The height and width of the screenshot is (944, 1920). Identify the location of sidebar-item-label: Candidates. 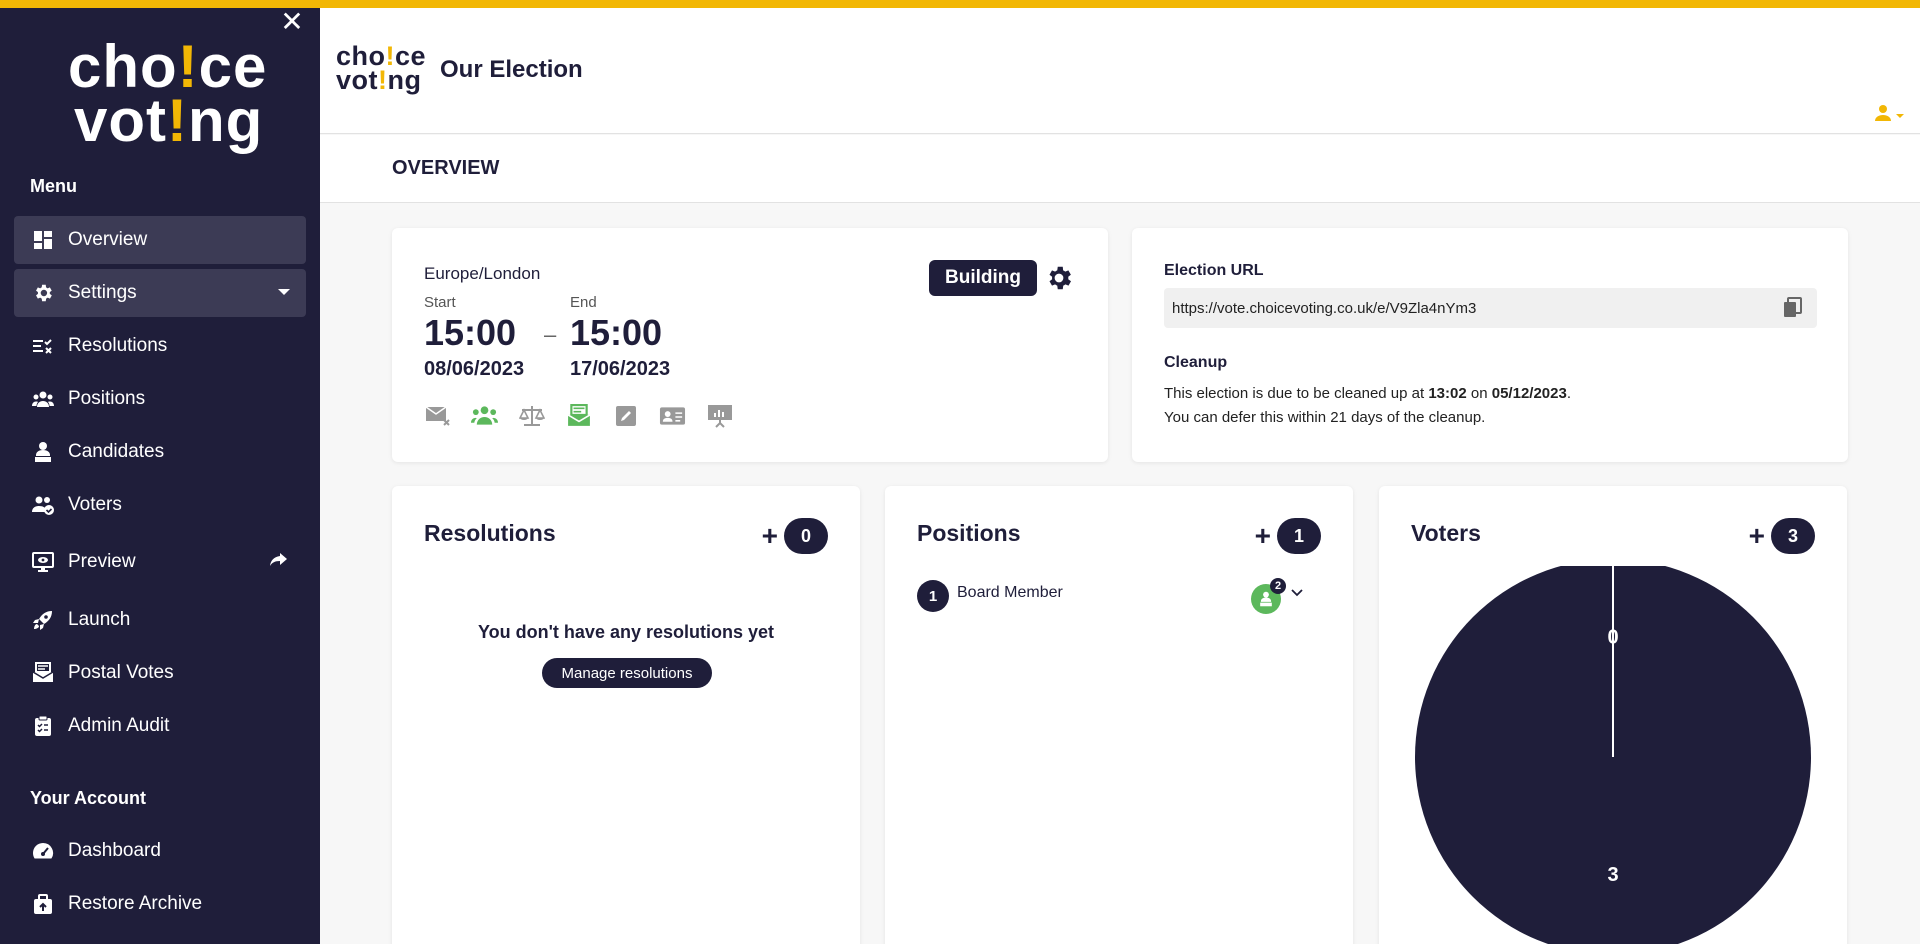
(116, 451).